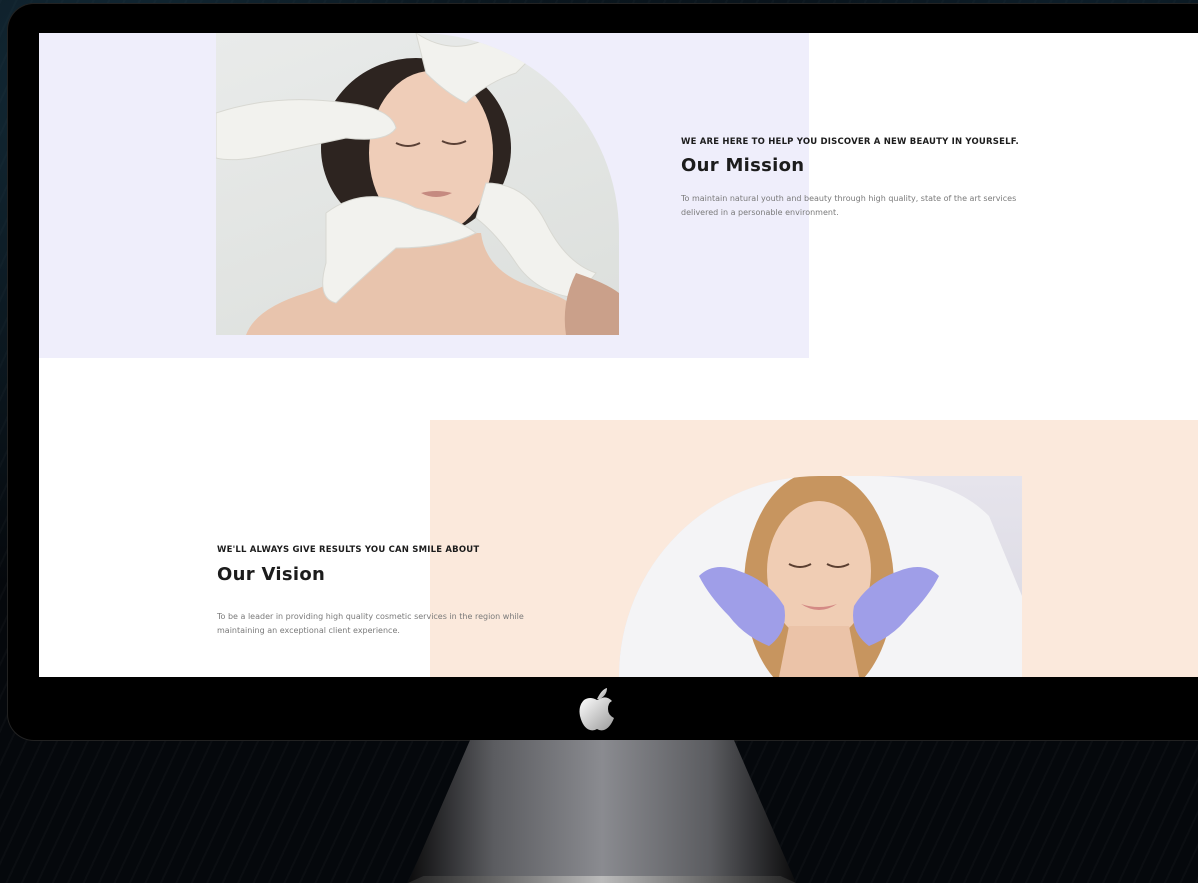 The image size is (1198, 883). What do you see at coordinates (743, 165) in the screenshot?
I see `mission-title: Our Mission` at bounding box center [743, 165].